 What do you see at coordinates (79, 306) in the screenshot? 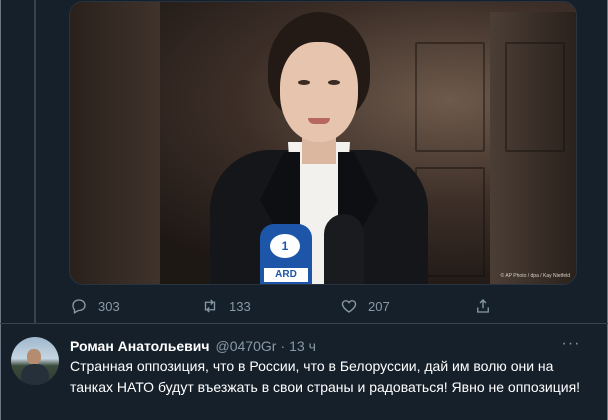
I see `reply-icon` at bounding box center [79, 306].